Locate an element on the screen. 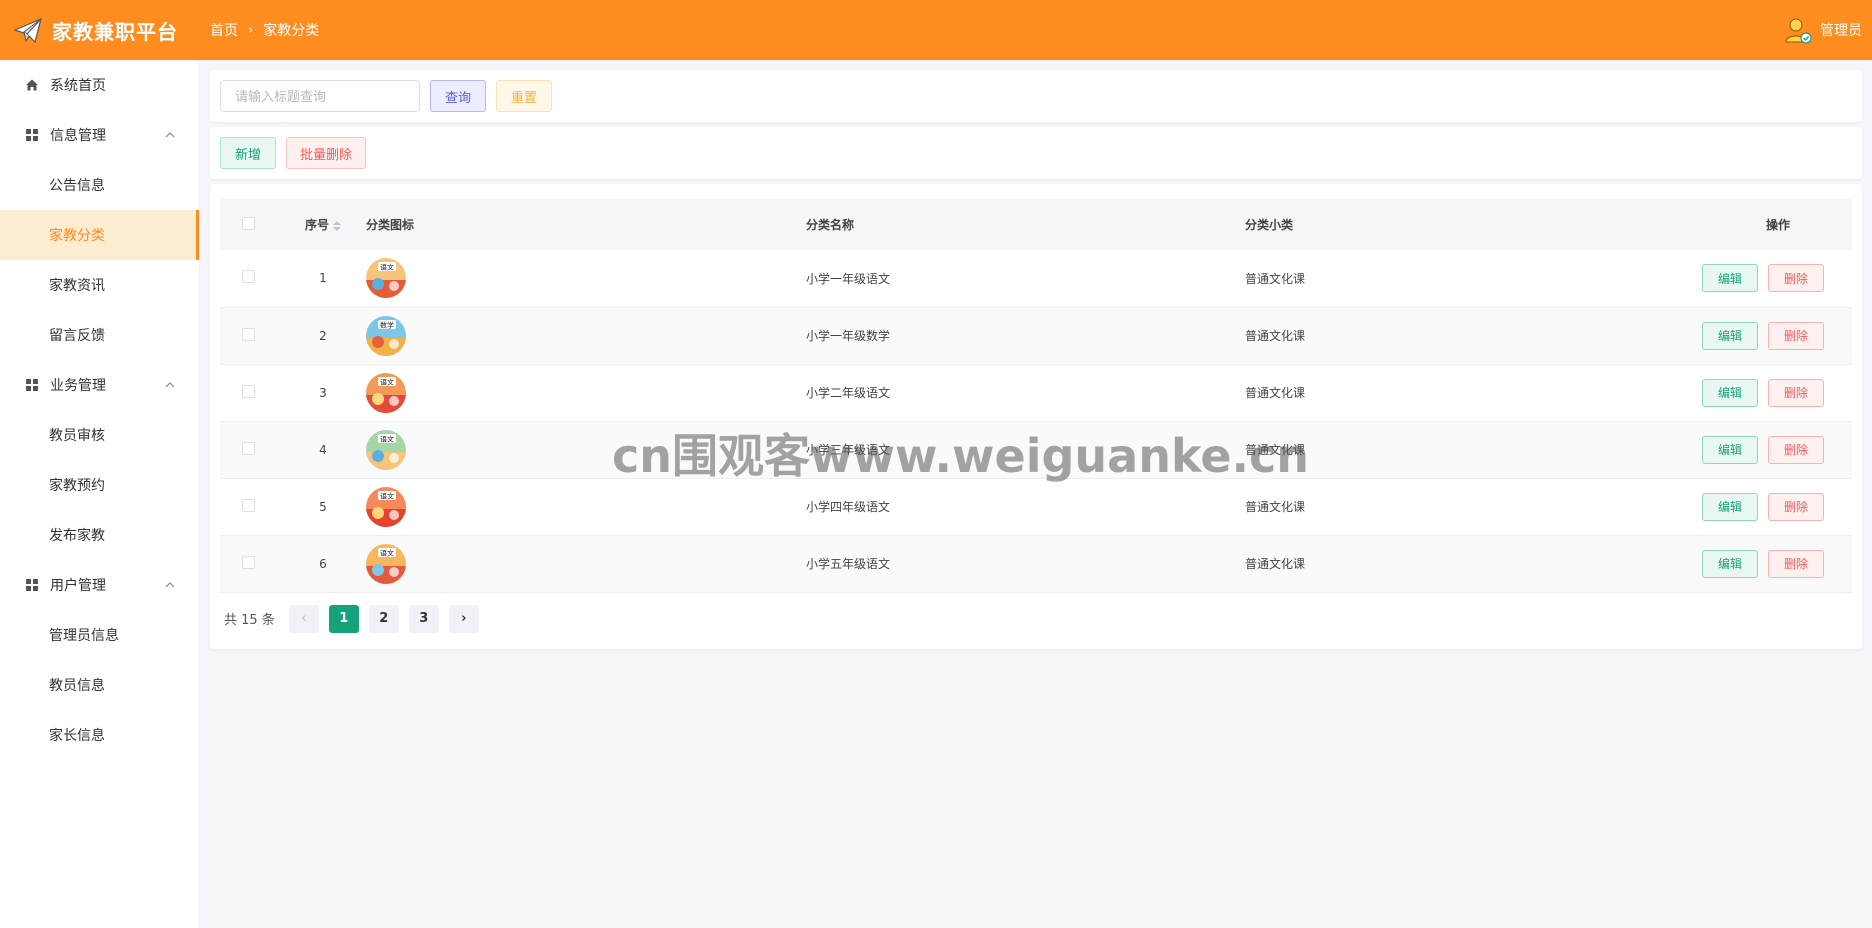 This screenshot has width=1872, height=928. row-index: 5 is located at coordinates (323, 506).